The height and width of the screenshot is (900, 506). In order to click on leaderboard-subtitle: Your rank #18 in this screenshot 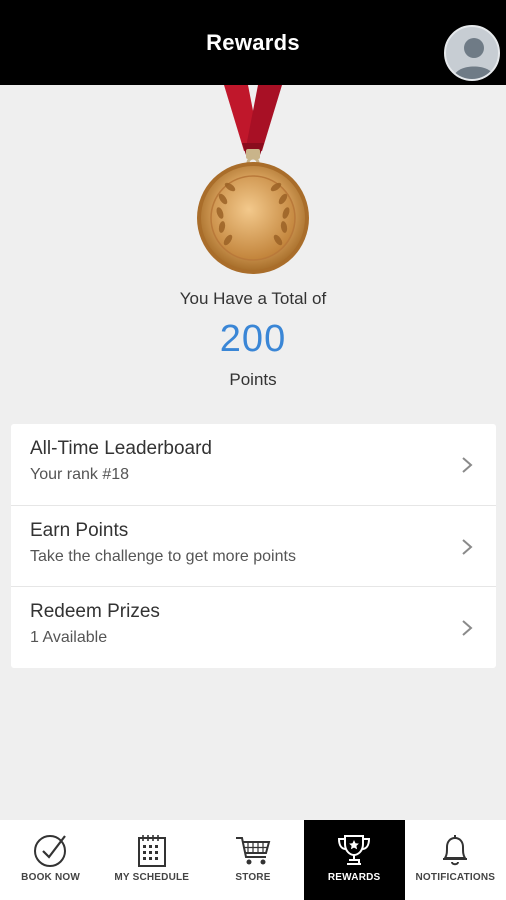, I will do `click(80, 474)`.